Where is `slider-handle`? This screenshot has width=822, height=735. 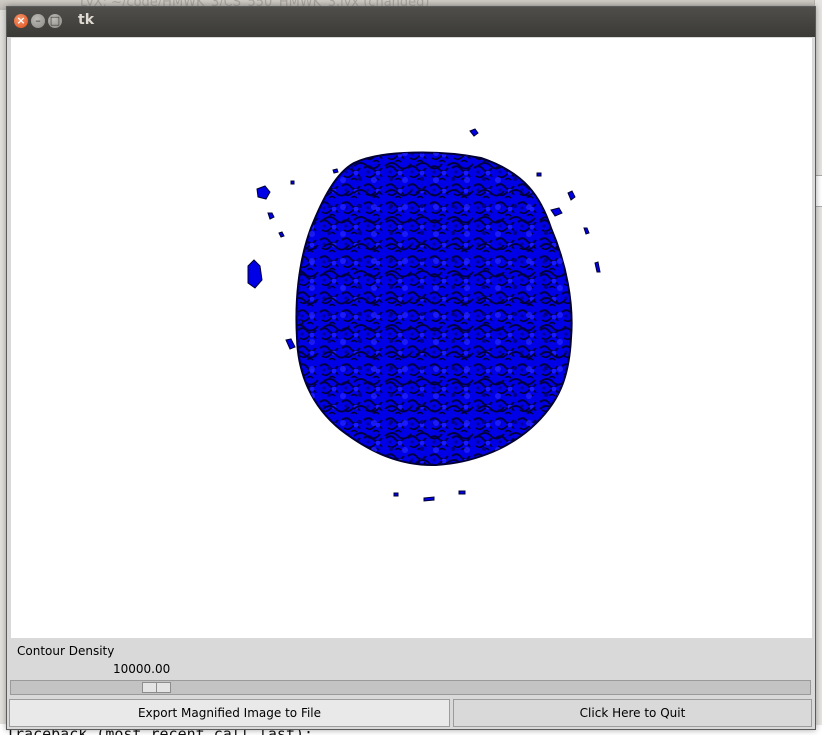 slider-handle is located at coordinates (156, 687).